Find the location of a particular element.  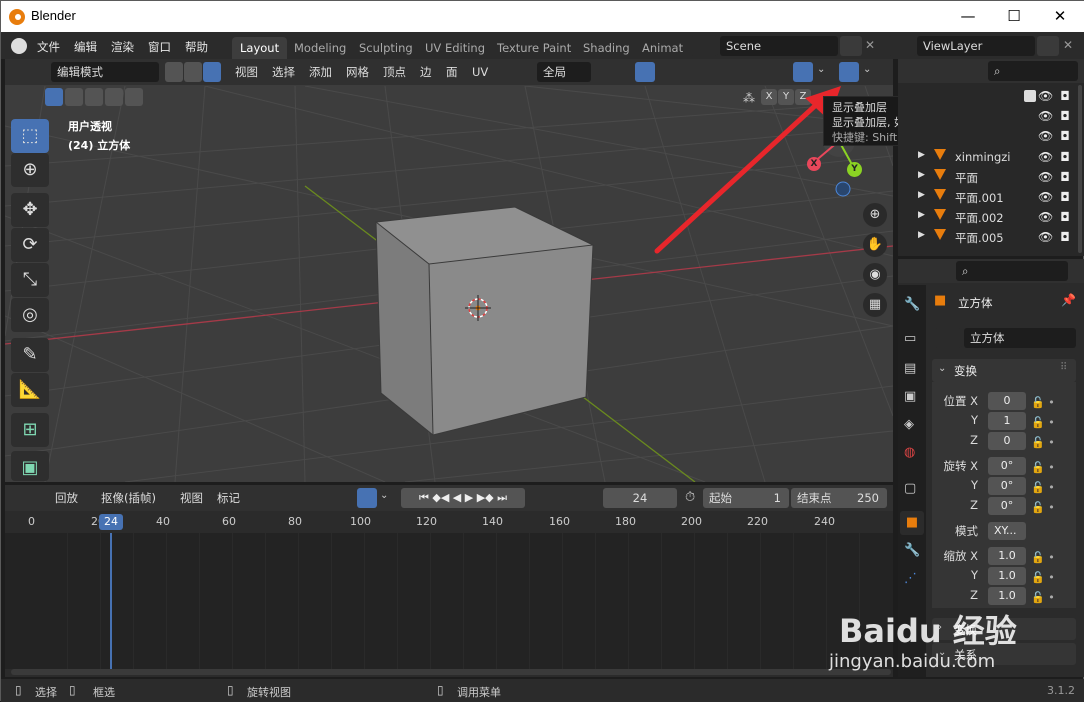

row2-render-camera-icon: ◘ is located at coordinates (1065, 136).